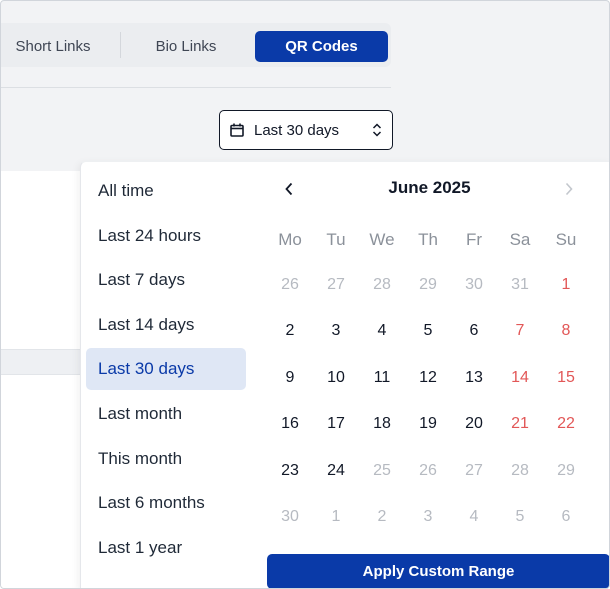 This screenshot has width=610, height=589. Describe the element at coordinates (428, 239) in the screenshot. I see `weekday-th: Th` at that location.